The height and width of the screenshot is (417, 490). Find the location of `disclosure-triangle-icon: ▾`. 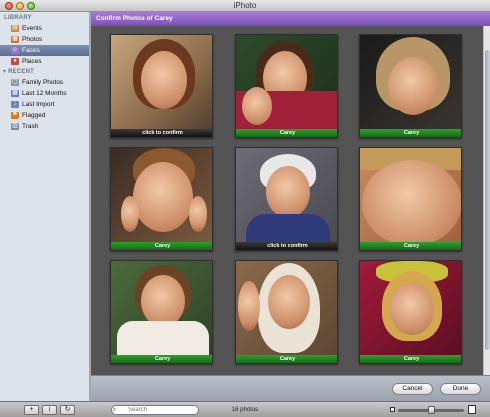

disclosure-triangle-icon: ▾ is located at coordinates (5, 72).